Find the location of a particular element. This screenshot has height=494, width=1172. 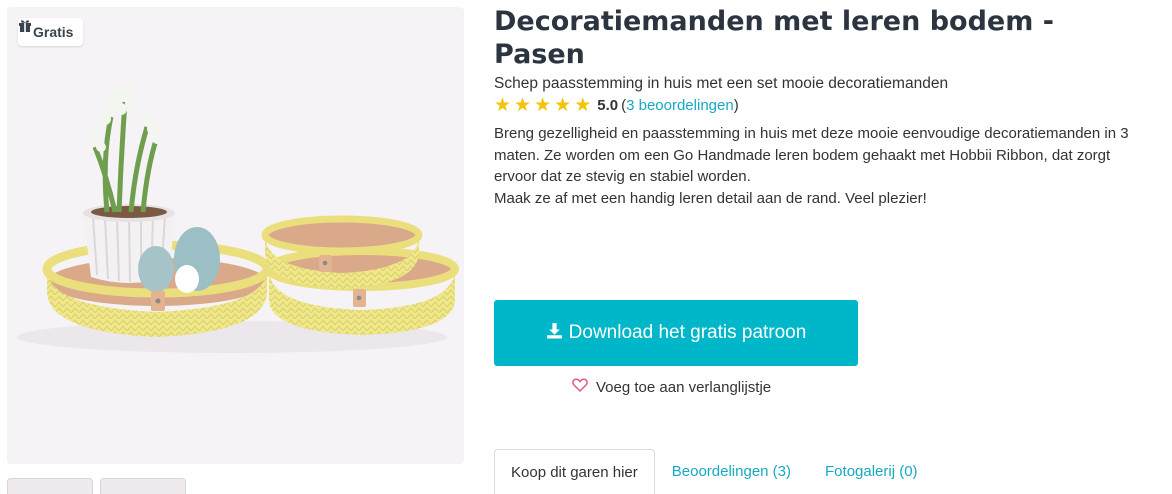

download-label: Download het gratis patroon is located at coordinates (687, 332).